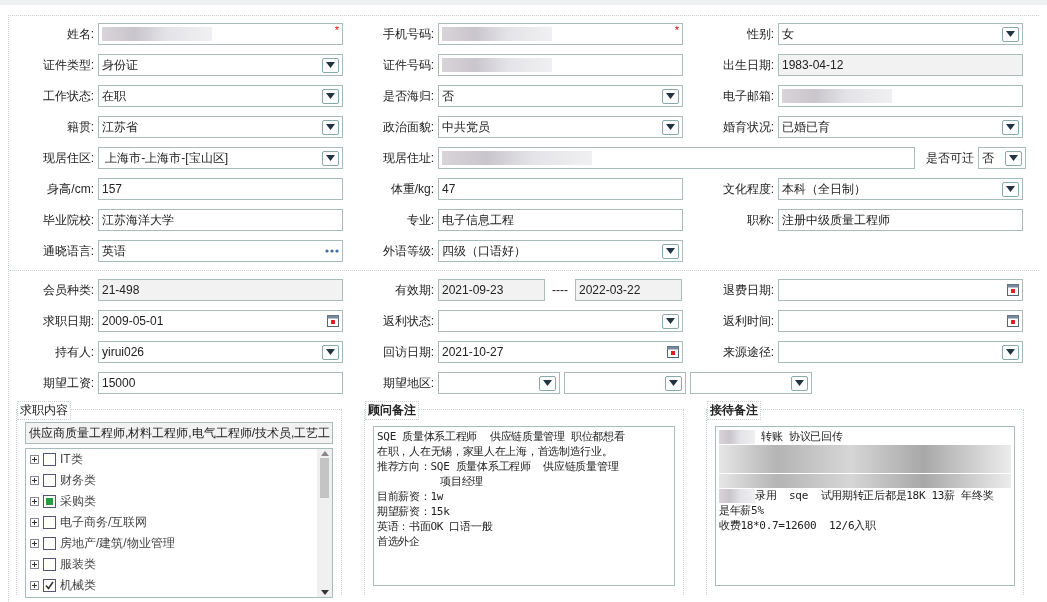 Image resolution: width=1047 pixels, height=602 pixels. What do you see at coordinates (874, 495) in the screenshot?
I see `note-text: 录用 sqe 试用期转正后都是18K 13薪 年终奖` at bounding box center [874, 495].